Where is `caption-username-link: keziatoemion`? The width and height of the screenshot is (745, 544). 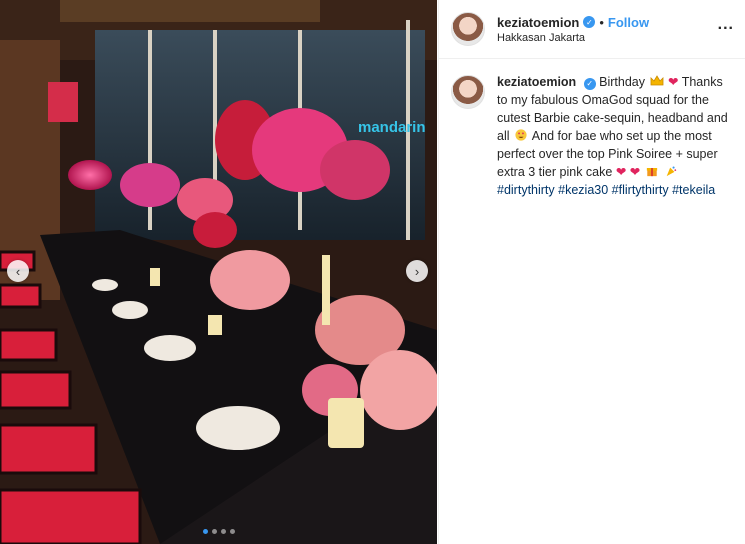 caption-username-link: keziatoemion is located at coordinates (536, 82).